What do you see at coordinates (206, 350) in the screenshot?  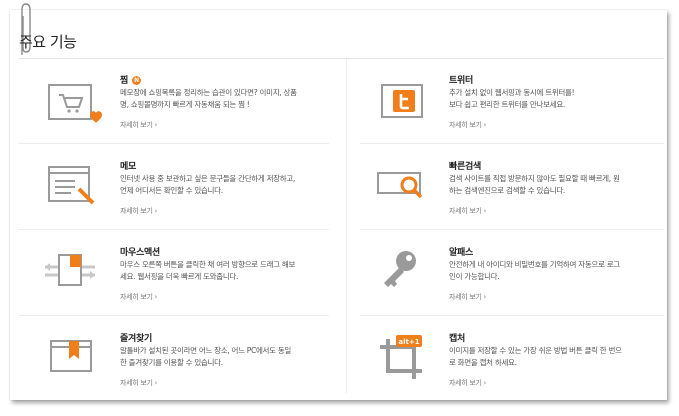 I see `desc-line: 알툴바가 설치된 곳이라면 어느 장소, 어느 PC에서도 동일` at bounding box center [206, 350].